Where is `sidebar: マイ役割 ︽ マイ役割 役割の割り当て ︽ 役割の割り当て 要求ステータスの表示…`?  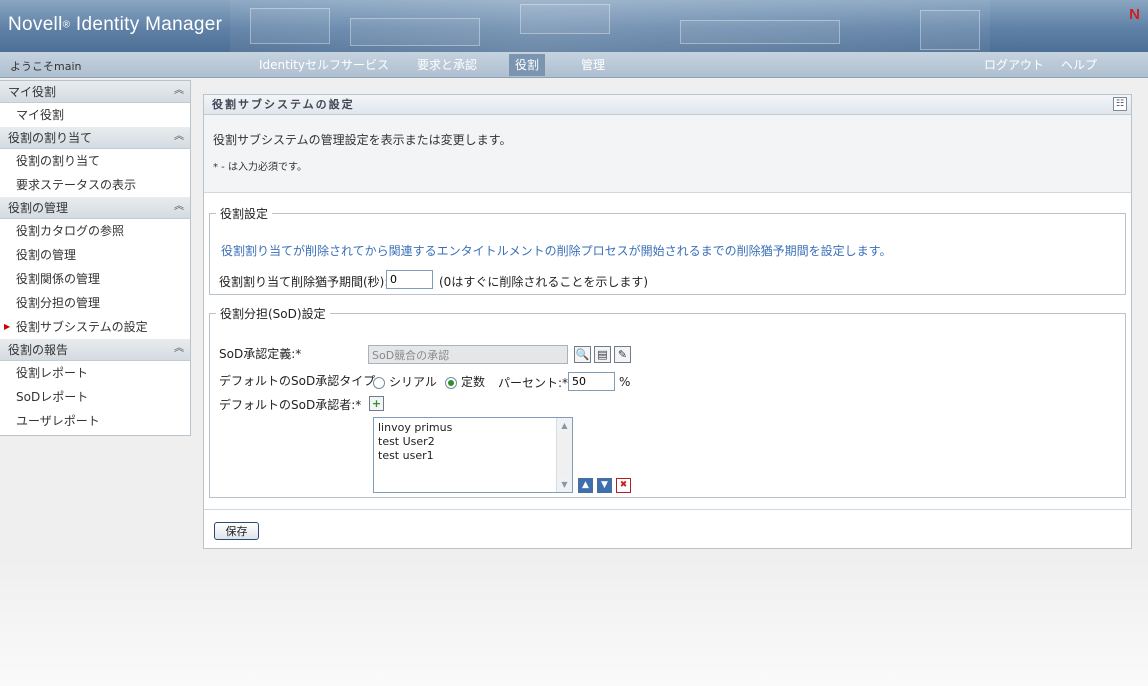
sidebar: マイ役割 ︽ マイ役割 役割の割り当て ︽ 役割の割り当て 要求ステータスの表示… is located at coordinates (95, 258).